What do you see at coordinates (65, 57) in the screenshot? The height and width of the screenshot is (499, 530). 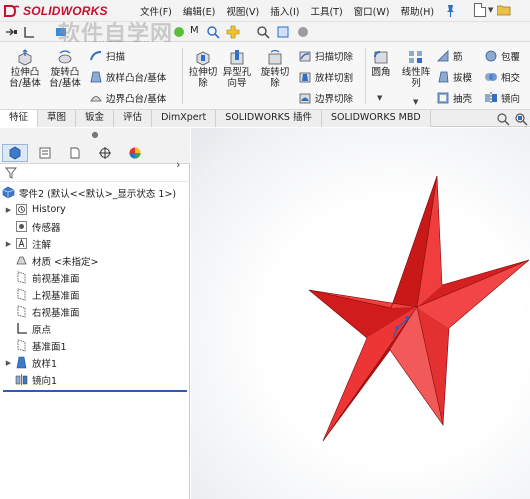 I see `revolve-boss-icon` at bounding box center [65, 57].